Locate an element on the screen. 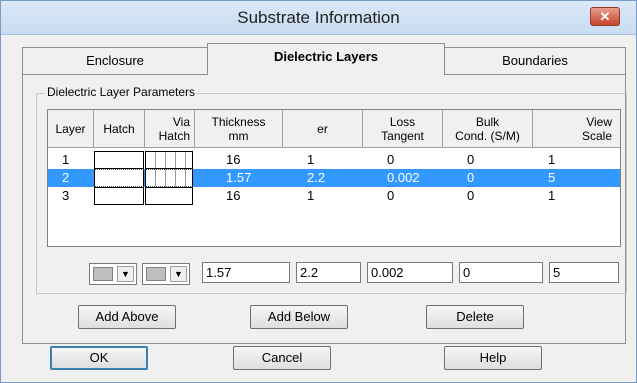 This screenshot has width=637, height=383. column-header-thickness: Thickness mm is located at coordinates (239, 129).